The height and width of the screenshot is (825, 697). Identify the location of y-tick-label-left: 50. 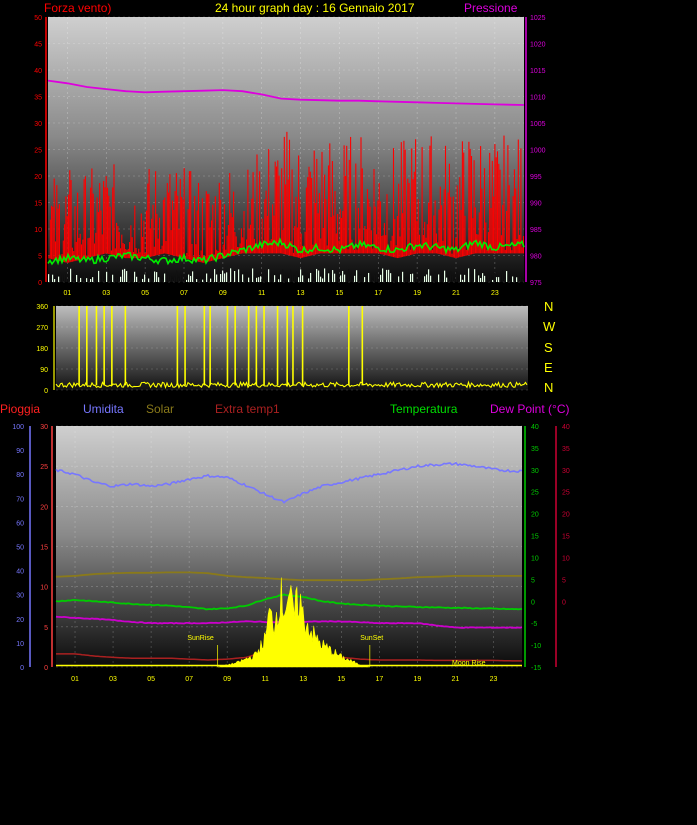
(38, 18).